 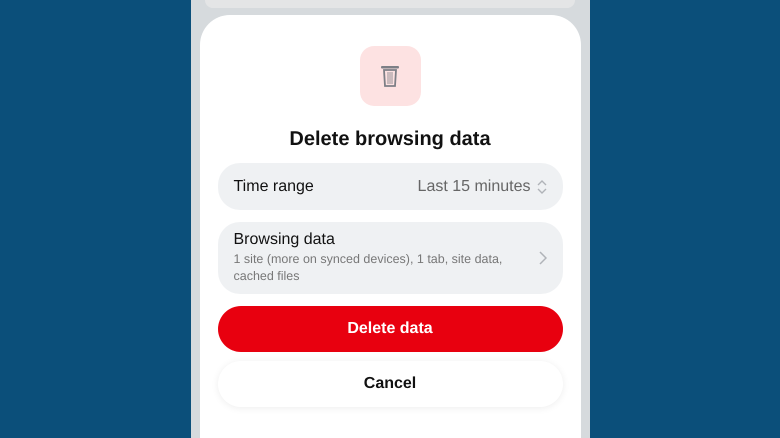 I want to click on cancel-button: Cancel, so click(x=390, y=384).